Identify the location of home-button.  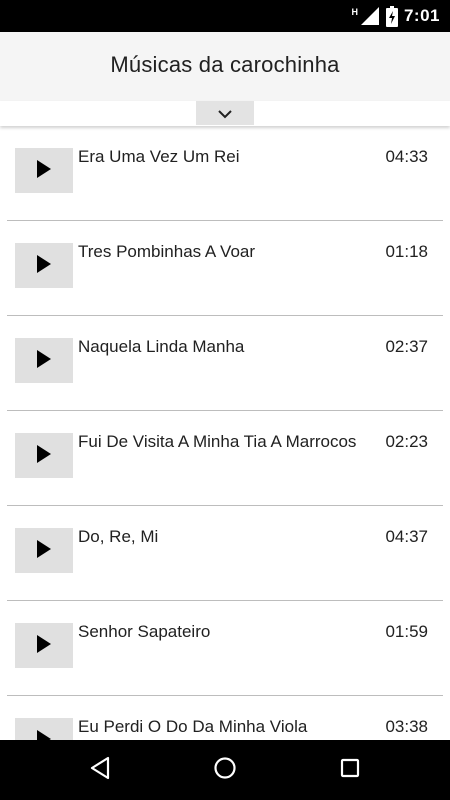
(225, 770).